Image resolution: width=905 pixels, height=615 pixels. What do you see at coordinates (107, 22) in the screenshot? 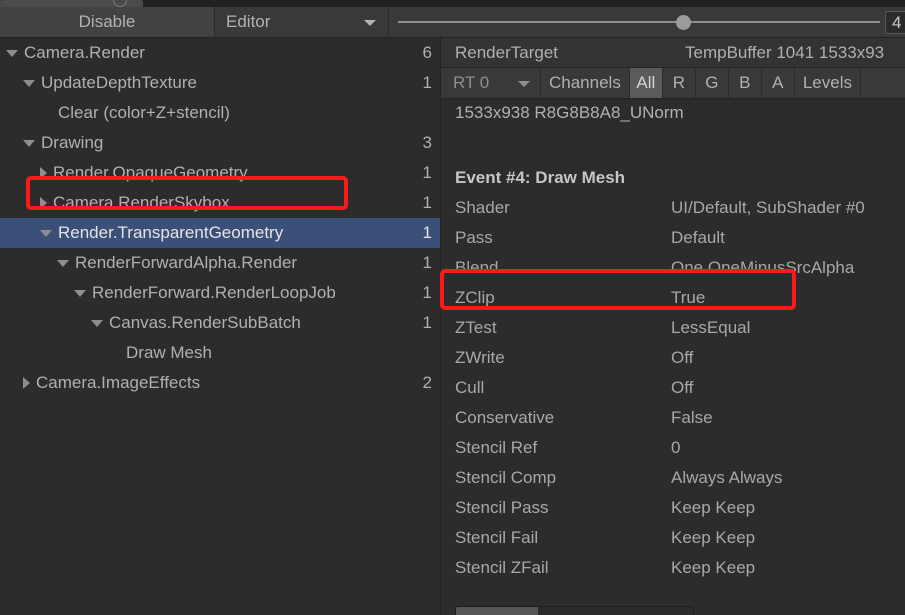
I see `disable-button: Disable` at bounding box center [107, 22].